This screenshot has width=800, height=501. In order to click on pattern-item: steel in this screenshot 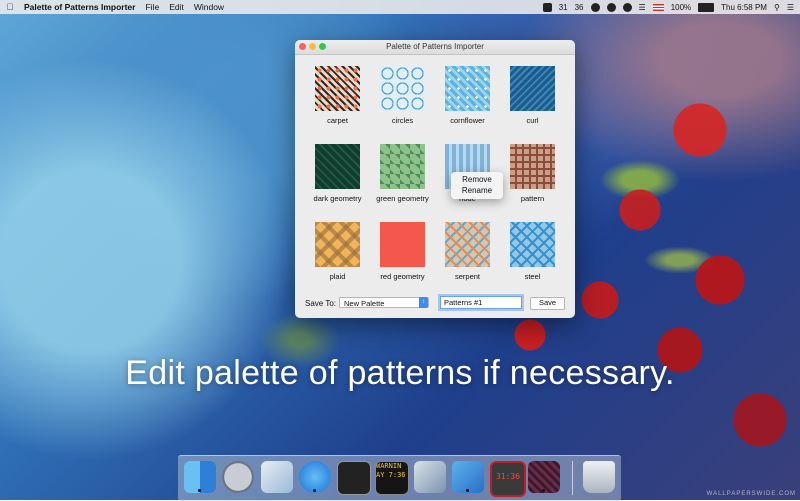, I will do `click(532, 256)`.